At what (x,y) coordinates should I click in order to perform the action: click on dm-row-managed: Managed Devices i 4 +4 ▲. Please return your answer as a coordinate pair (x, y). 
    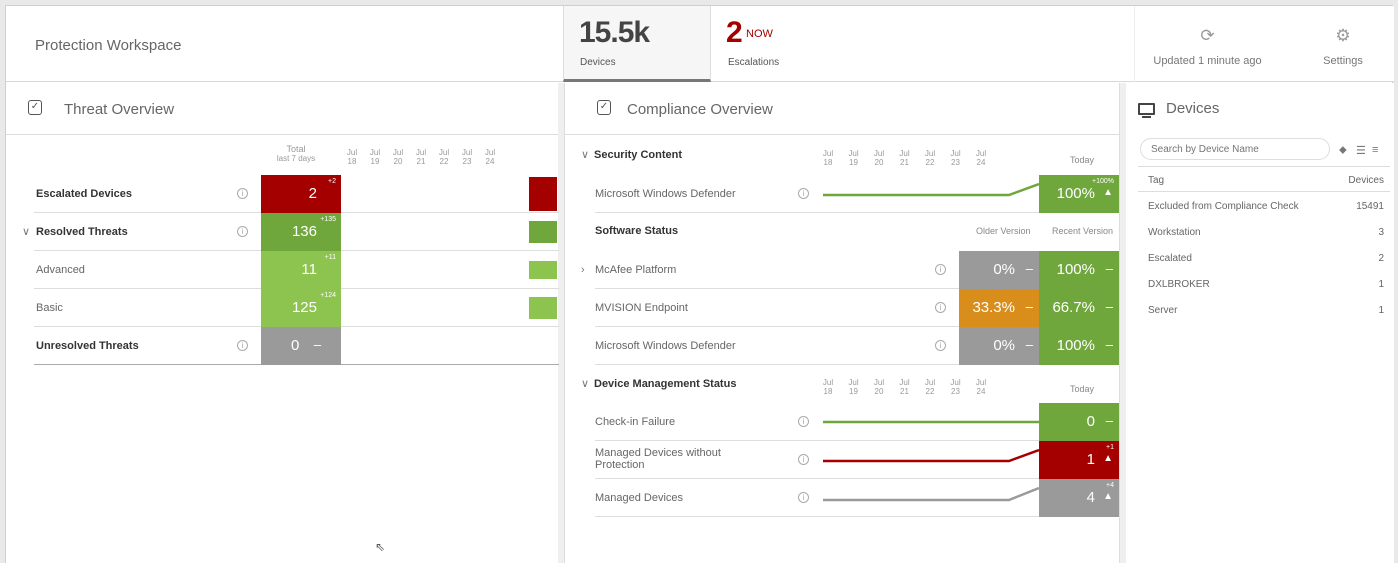
    Looking at the image, I should click on (857, 498).